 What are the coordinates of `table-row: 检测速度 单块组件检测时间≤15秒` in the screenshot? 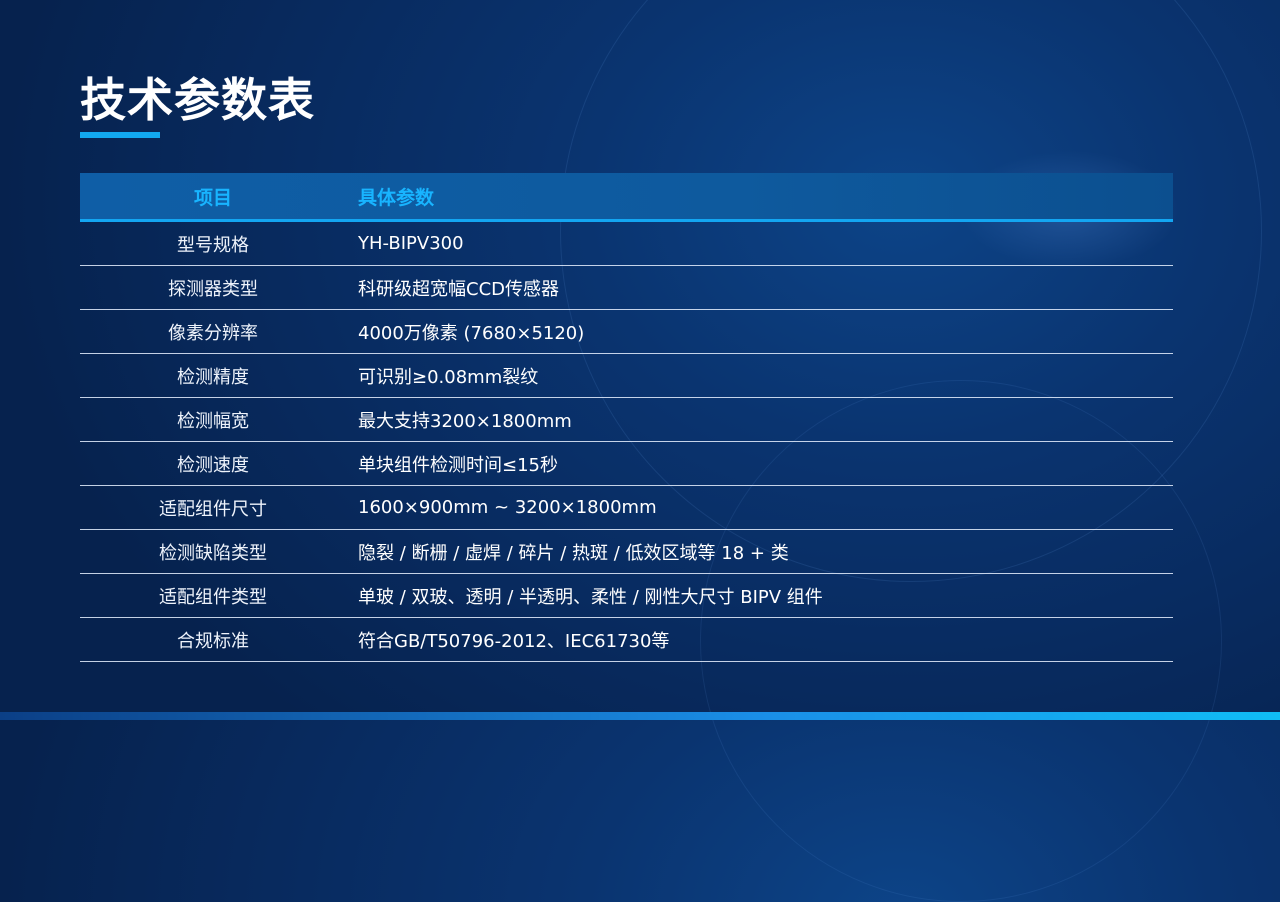 It's located at (626, 464).